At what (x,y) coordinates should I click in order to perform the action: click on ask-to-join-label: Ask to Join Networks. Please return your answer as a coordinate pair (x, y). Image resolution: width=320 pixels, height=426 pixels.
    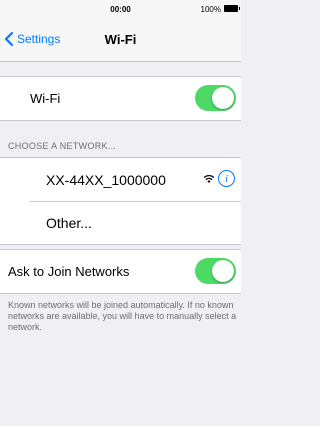
    Looking at the image, I should click on (69, 271).